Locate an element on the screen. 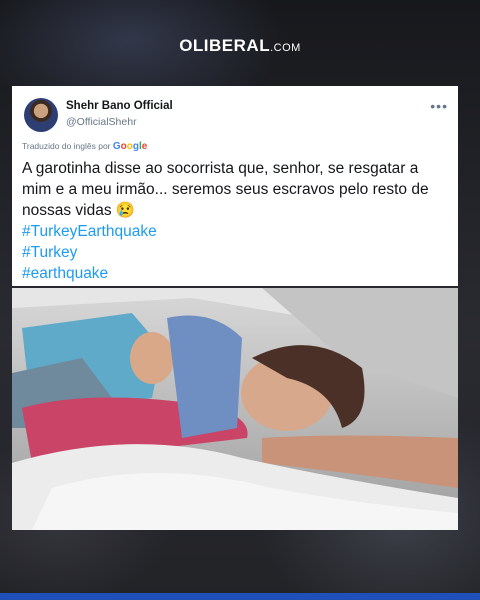 The image size is (480, 600). author-handle: @OfficialShehr is located at coordinates (101, 122).